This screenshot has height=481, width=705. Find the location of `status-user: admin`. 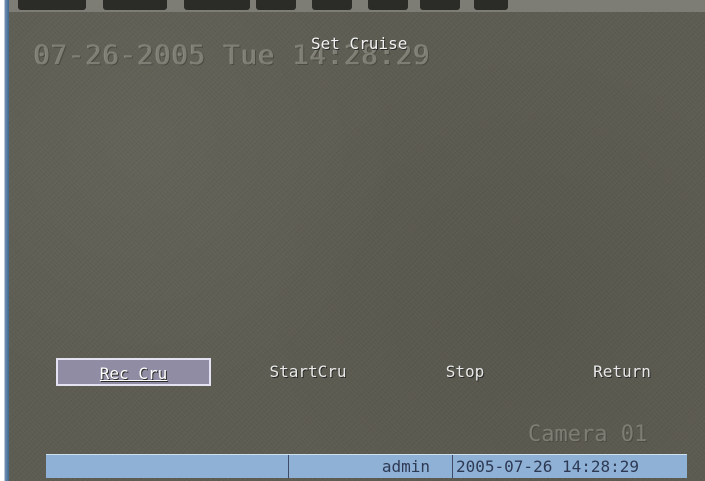

status-user: admin is located at coordinates (405, 466).